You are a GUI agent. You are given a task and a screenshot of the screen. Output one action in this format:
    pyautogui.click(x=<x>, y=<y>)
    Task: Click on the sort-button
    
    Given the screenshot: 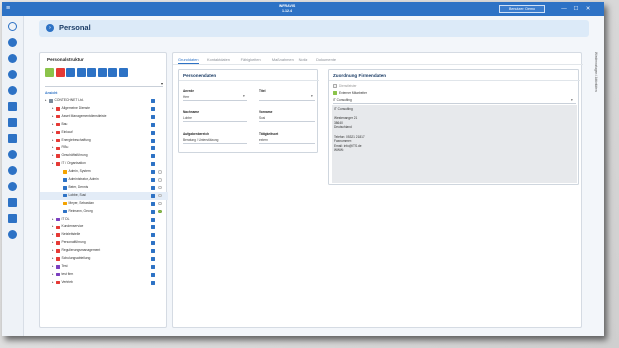 What is the action you would take?
    pyautogui.click(x=81, y=72)
    